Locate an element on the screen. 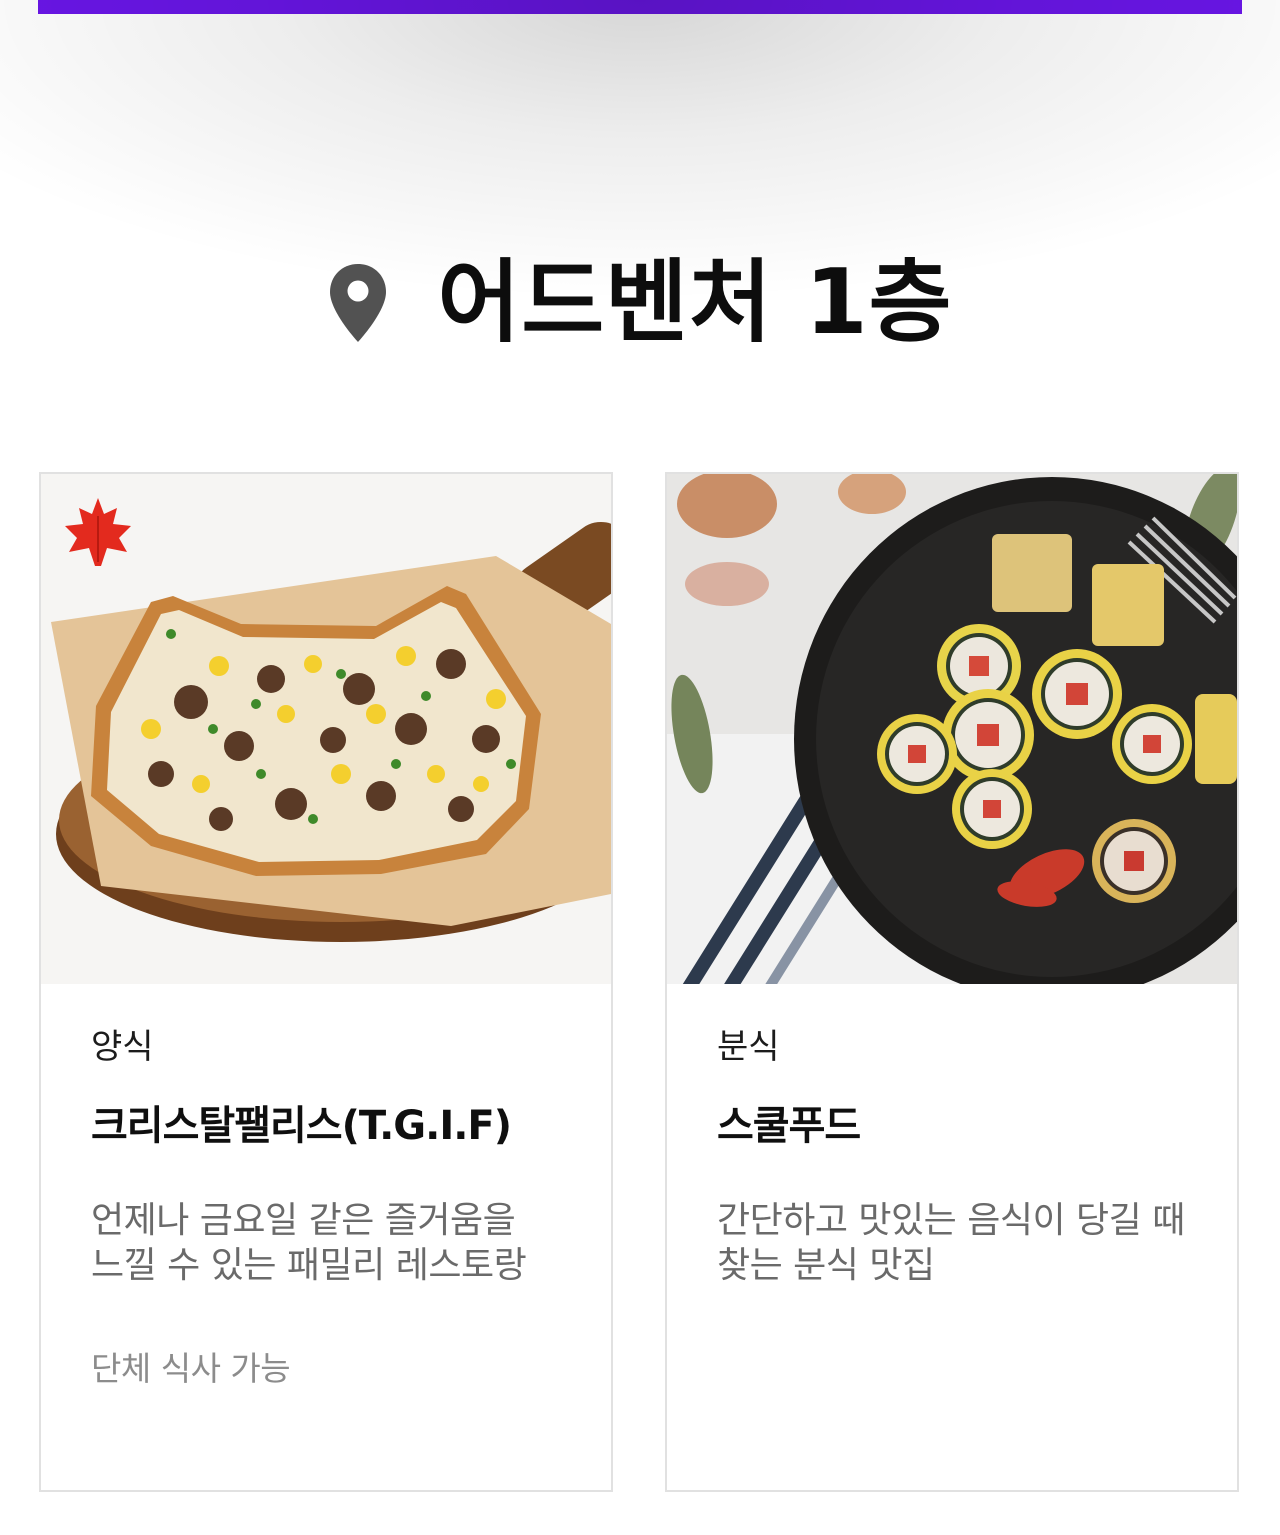  floor-title: 어드벤처 1층 is located at coordinates (695, 302).